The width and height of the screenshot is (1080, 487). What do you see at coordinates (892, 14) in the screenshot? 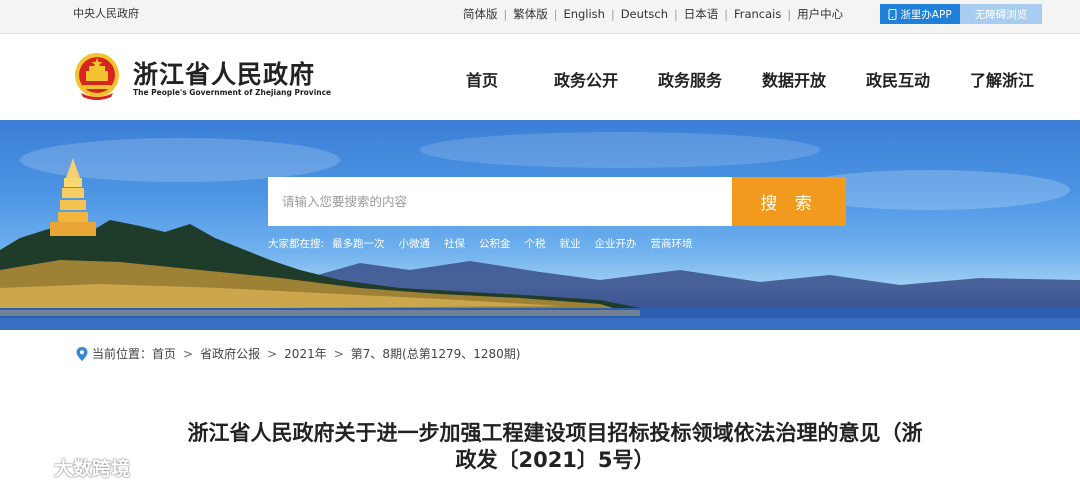
I see `phone-icon` at bounding box center [892, 14].